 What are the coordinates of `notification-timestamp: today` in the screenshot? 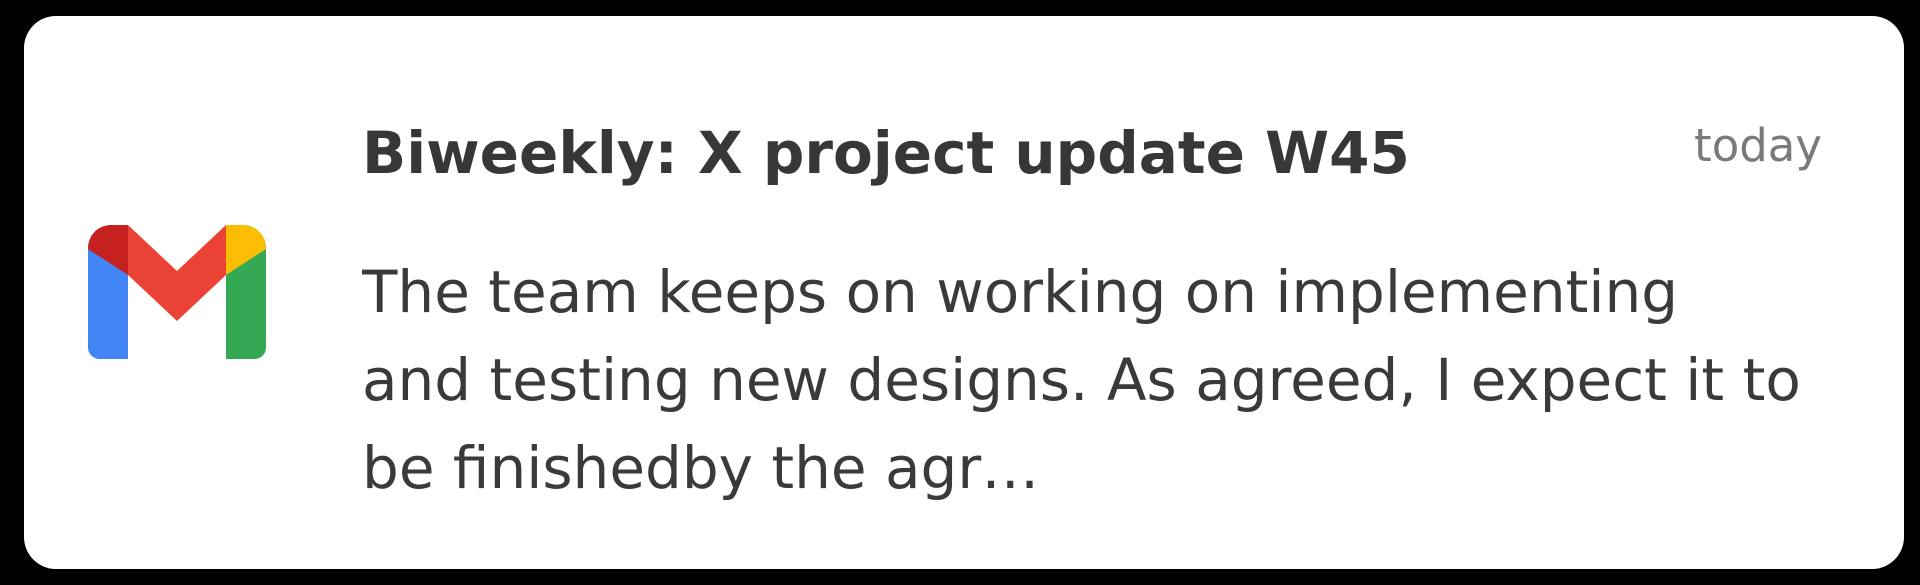 It's located at (1758, 145).